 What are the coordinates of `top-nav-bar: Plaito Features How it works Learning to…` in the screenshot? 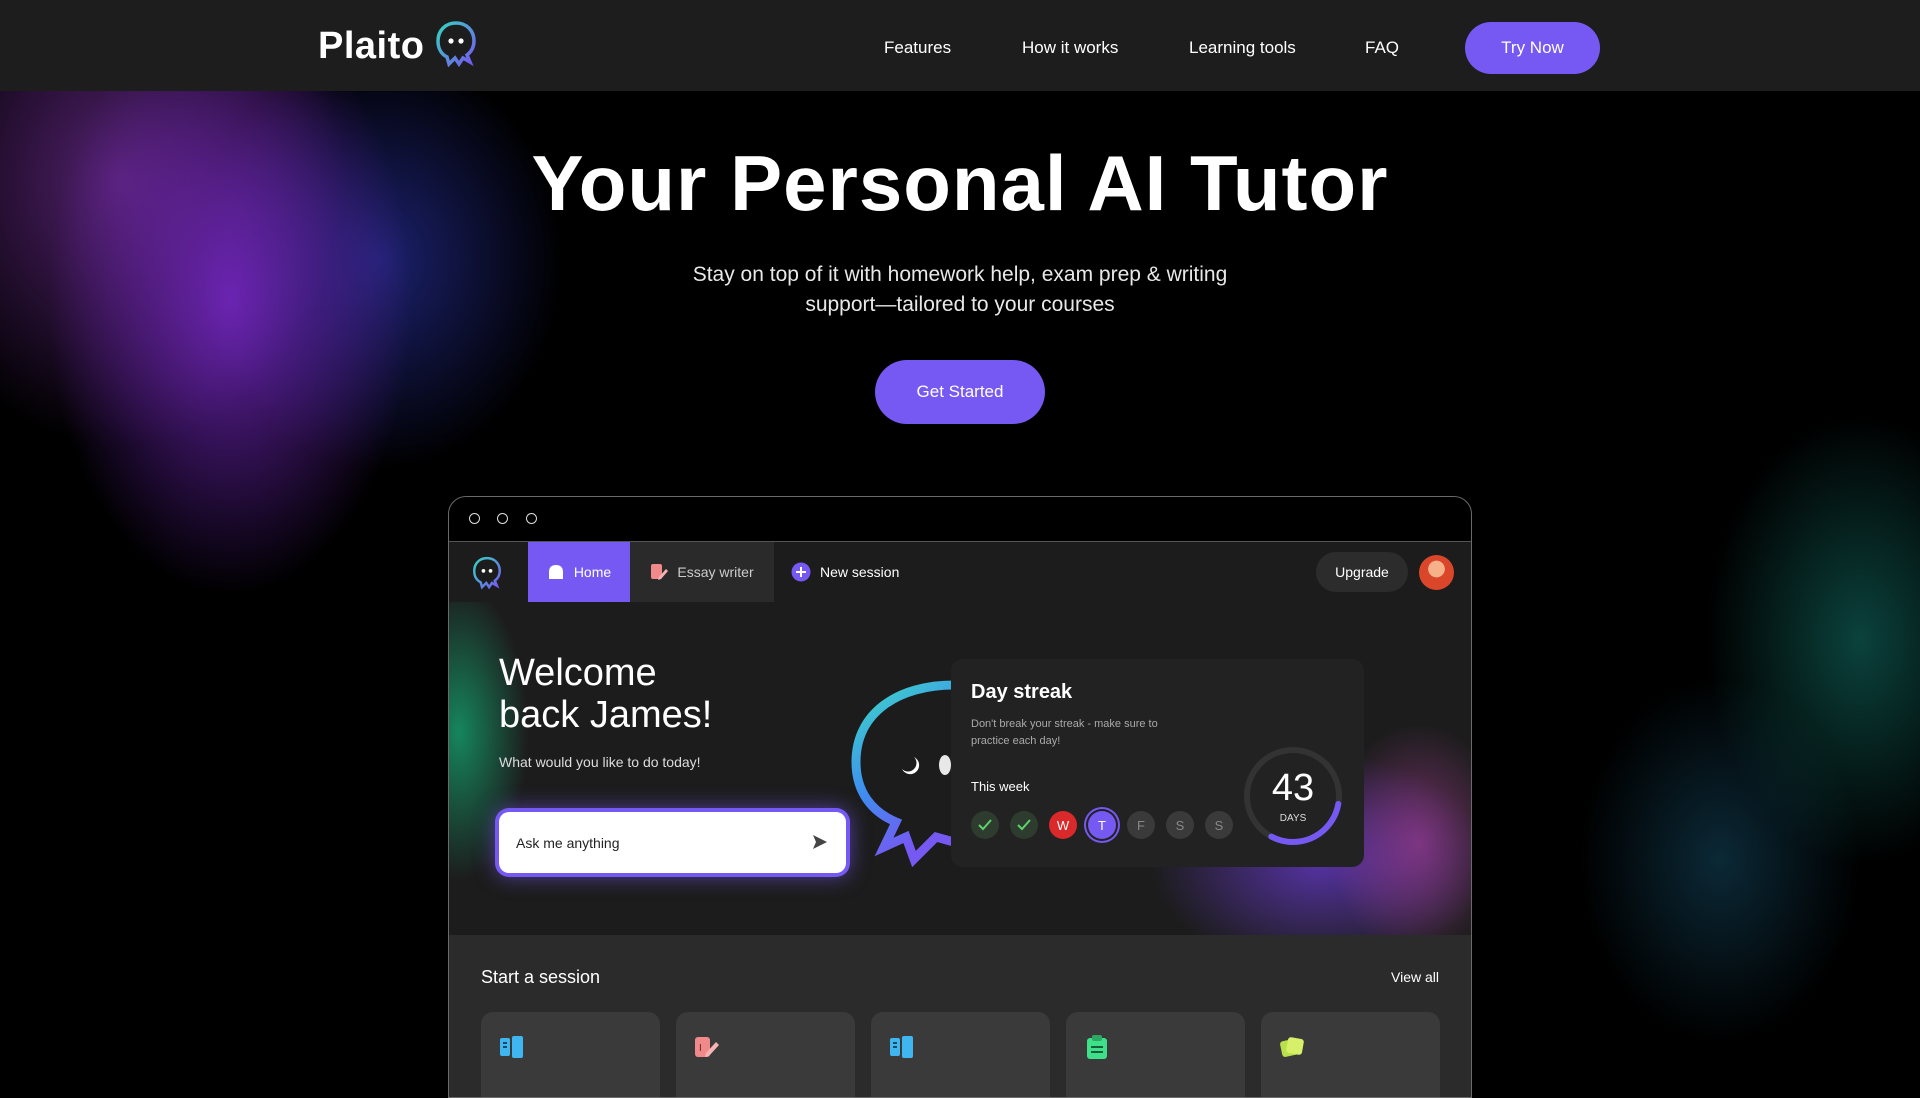 It's located at (960, 45).